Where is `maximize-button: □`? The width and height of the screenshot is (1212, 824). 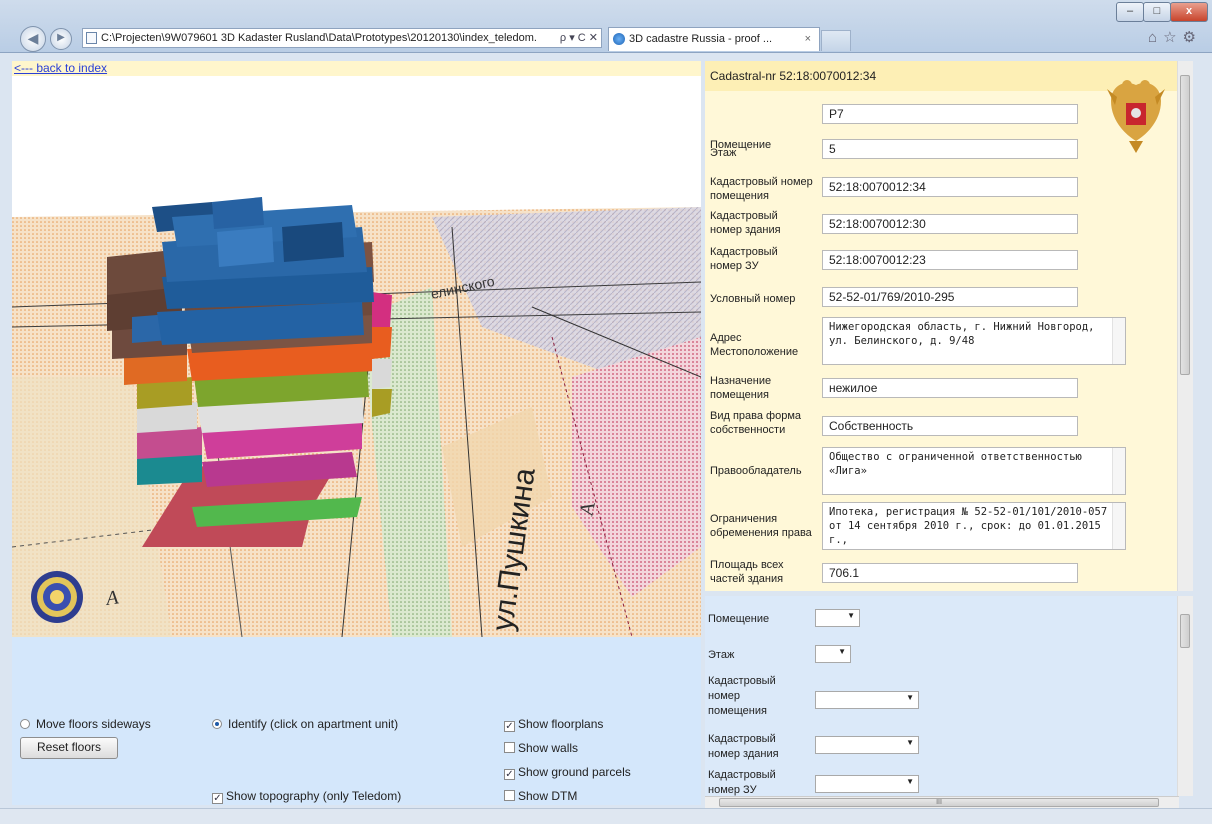 maximize-button: □ is located at coordinates (1157, 12).